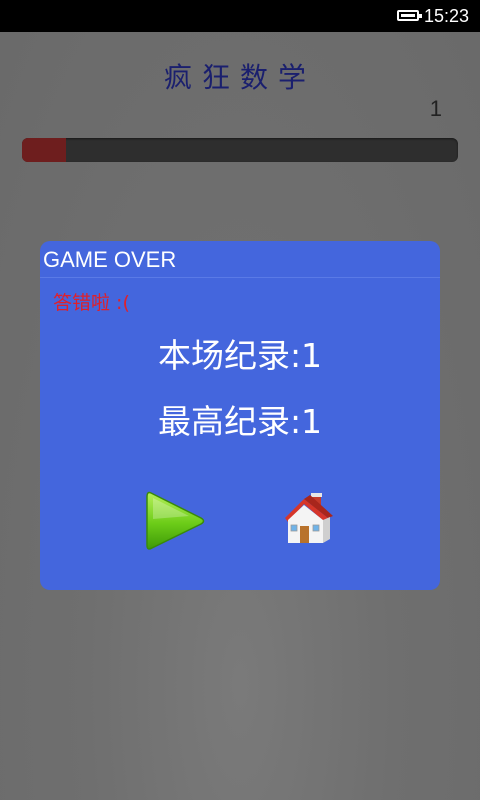 This screenshot has width=480, height=800. I want to click on play-icon, so click(175, 520).